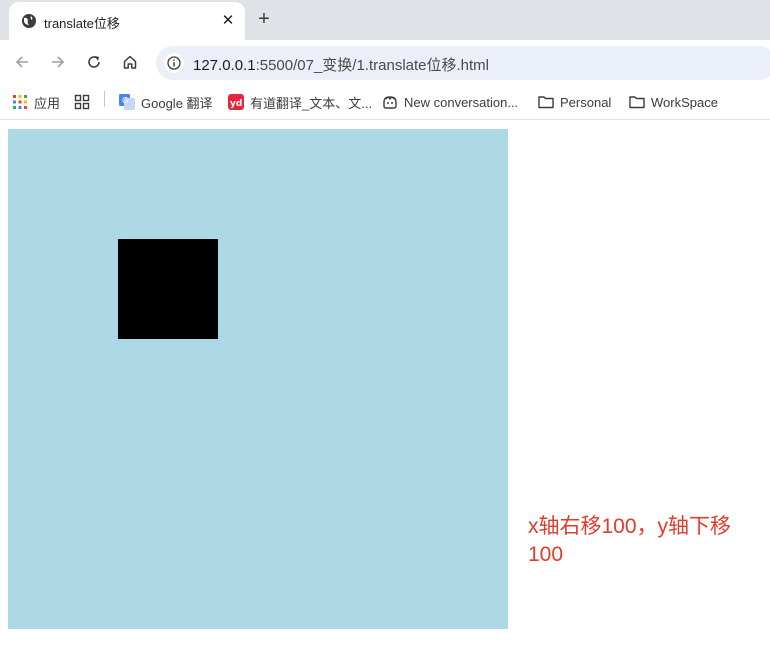 The width and height of the screenshot is (770, 656). I want to click on url-host: 127.0.0.1, so click(224, 65).